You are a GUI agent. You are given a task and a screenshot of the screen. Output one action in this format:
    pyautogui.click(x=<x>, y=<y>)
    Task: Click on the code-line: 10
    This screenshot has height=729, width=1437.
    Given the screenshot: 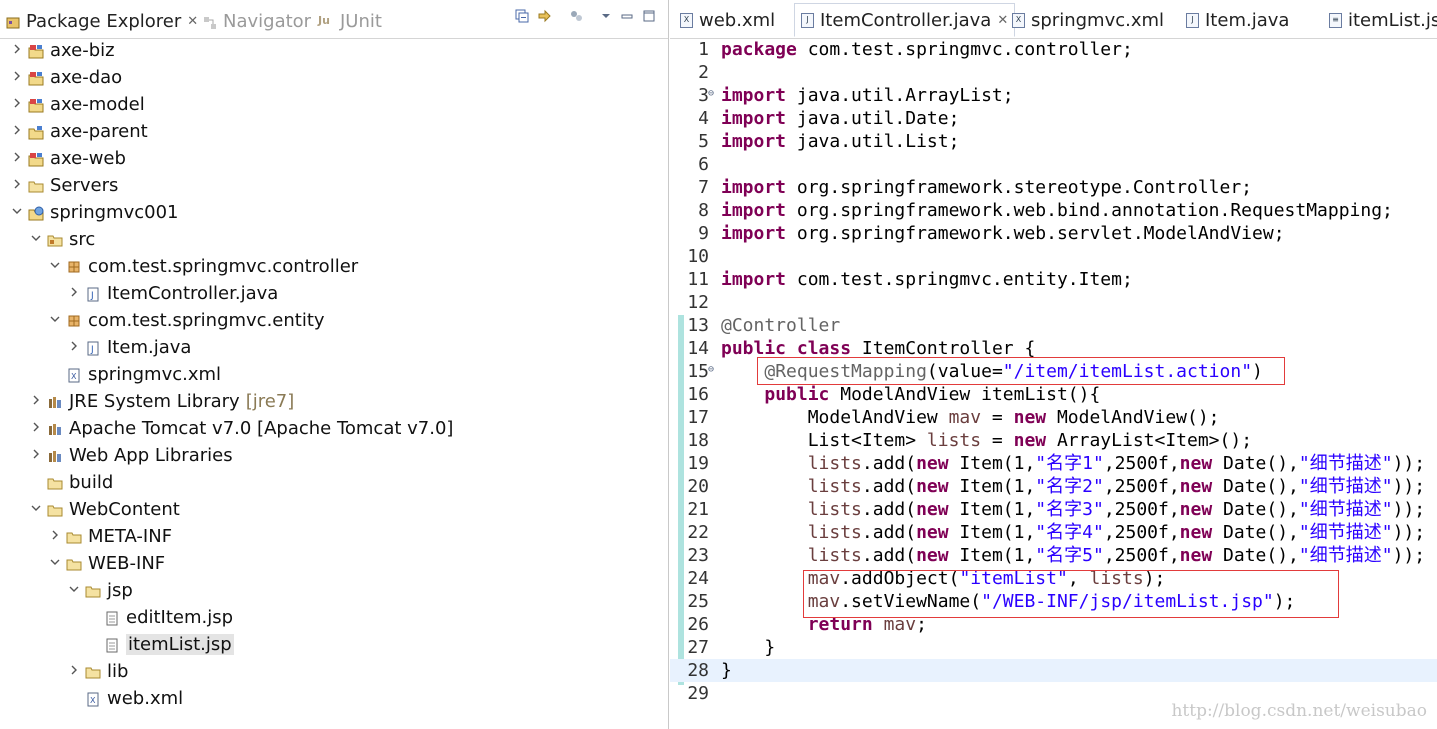 What is the action you would take?
    pyautogui.click(x=1053, y=256)
    